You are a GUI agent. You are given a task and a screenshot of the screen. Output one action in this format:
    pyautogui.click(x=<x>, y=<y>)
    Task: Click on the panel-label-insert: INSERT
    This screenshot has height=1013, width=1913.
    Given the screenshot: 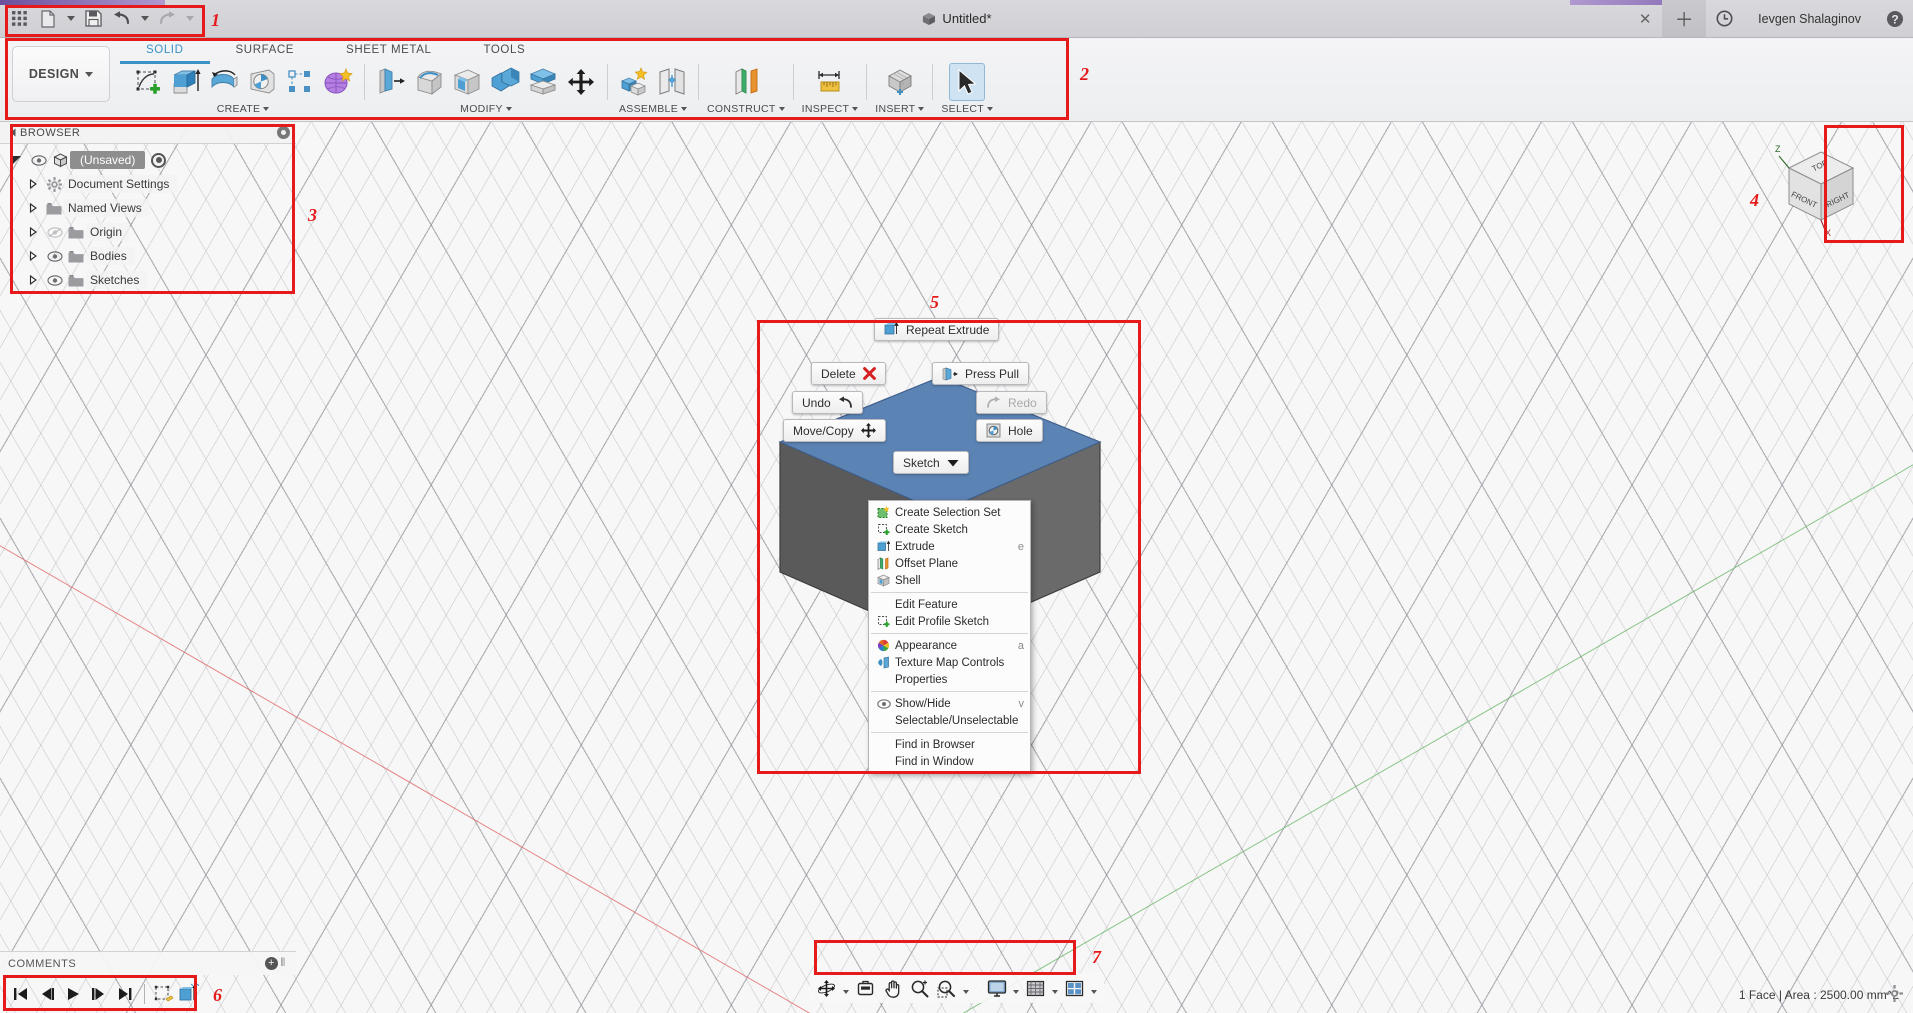 What is the action you would take?
    pyautogui.click(x=900, y=109)
    